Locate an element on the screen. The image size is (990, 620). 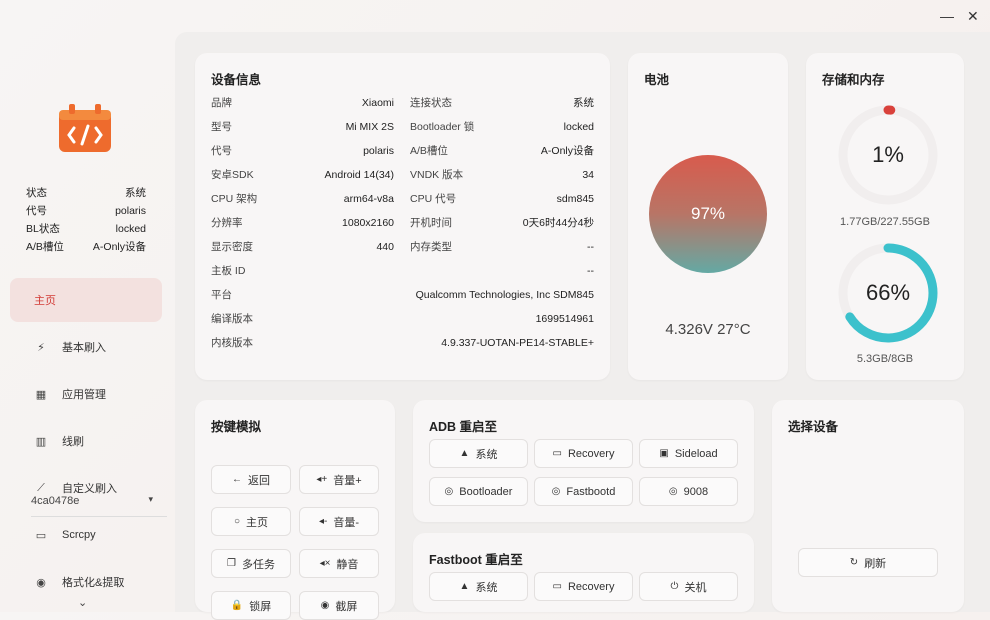
card-title: 电池 is located at coordinates (657, 80).